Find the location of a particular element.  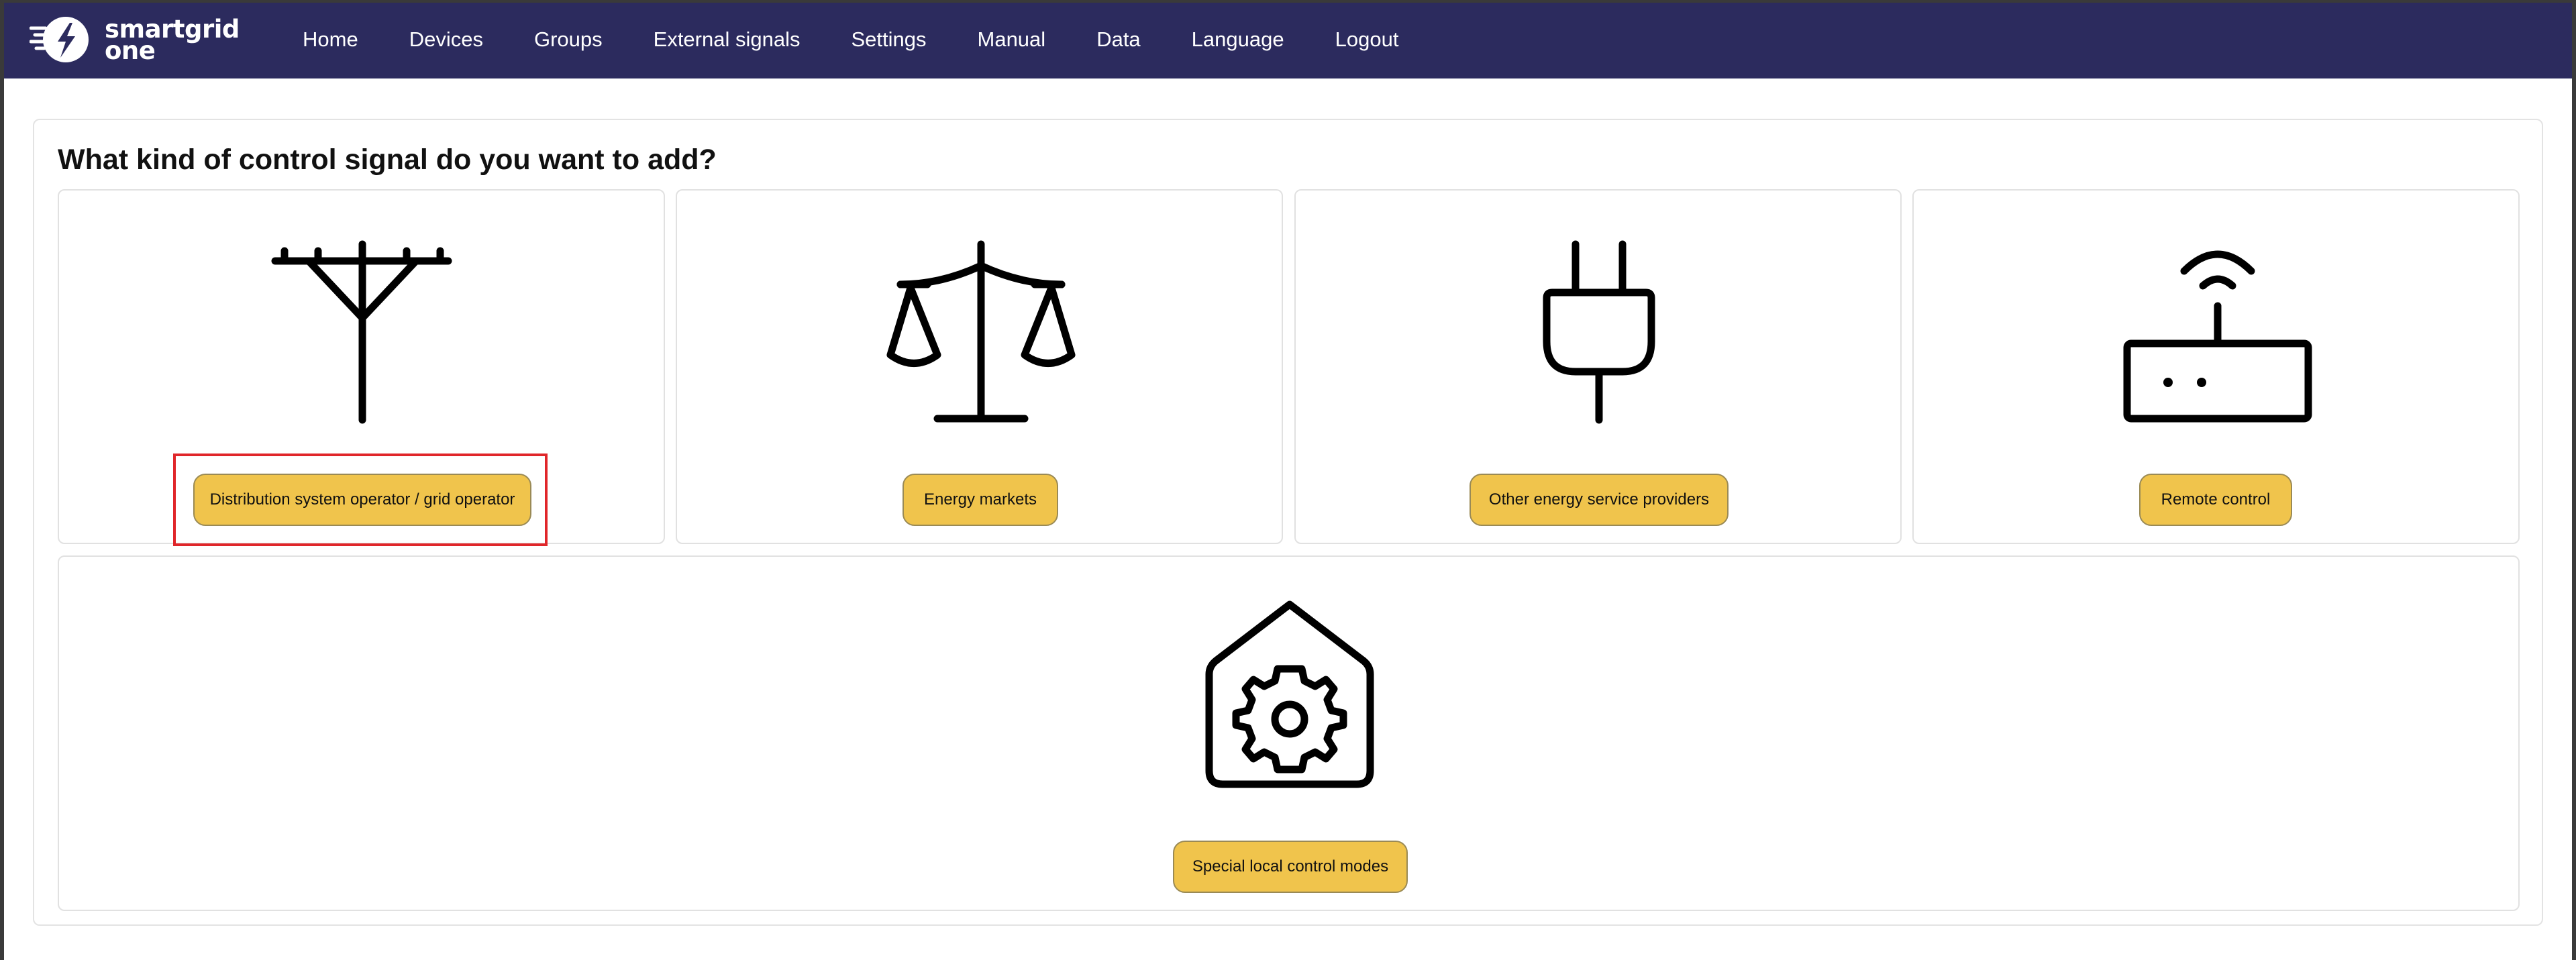

selection-highlight is located at coordinates (360, 500).